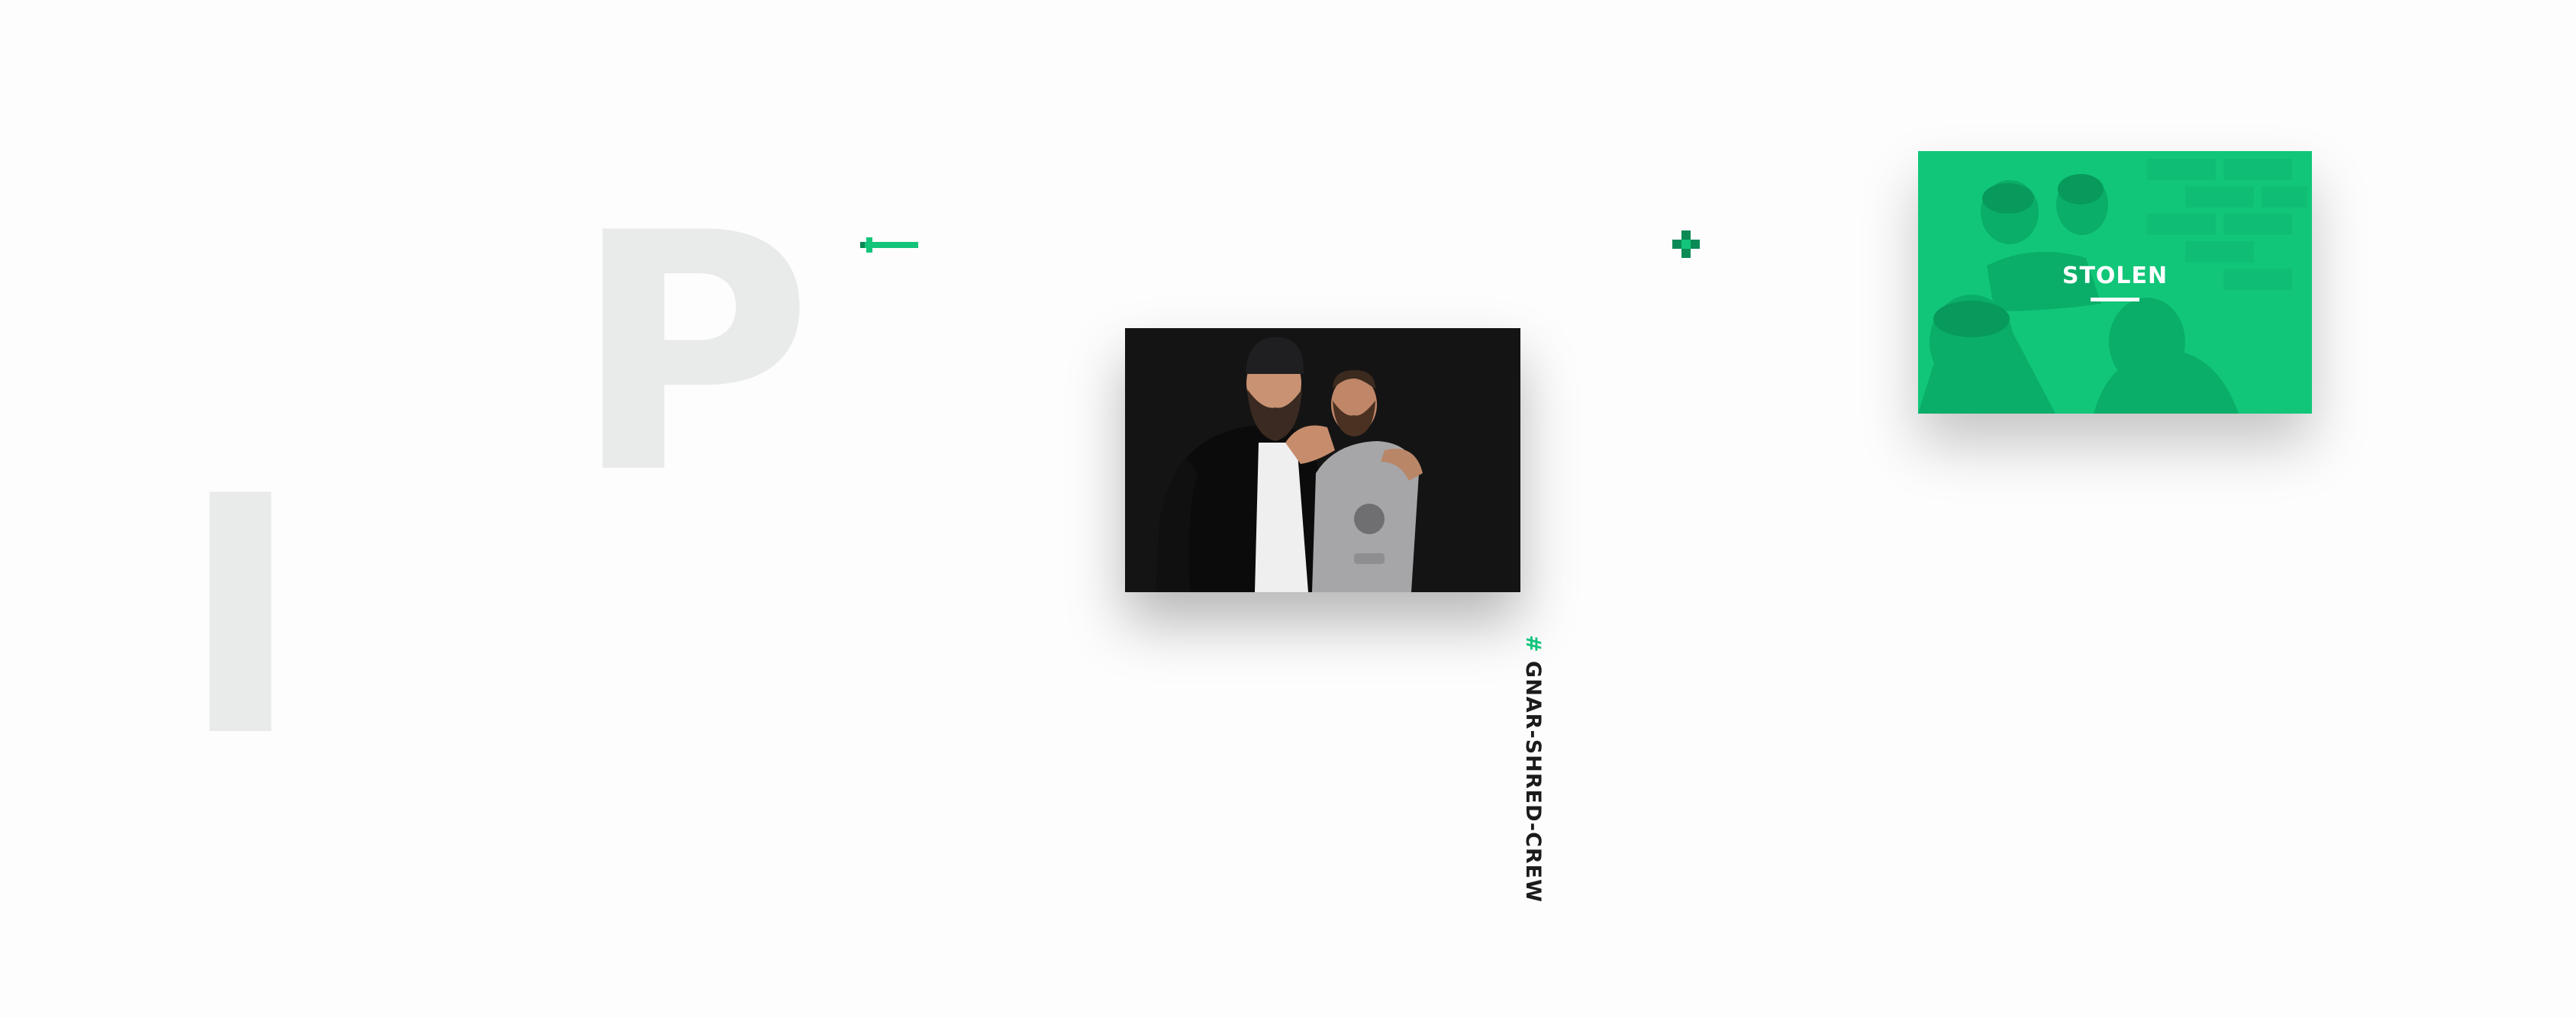 Image resolution: width=2576 pixels, height=1018 pixels. I want to click on background-letter-i: I, so click(240, 618).